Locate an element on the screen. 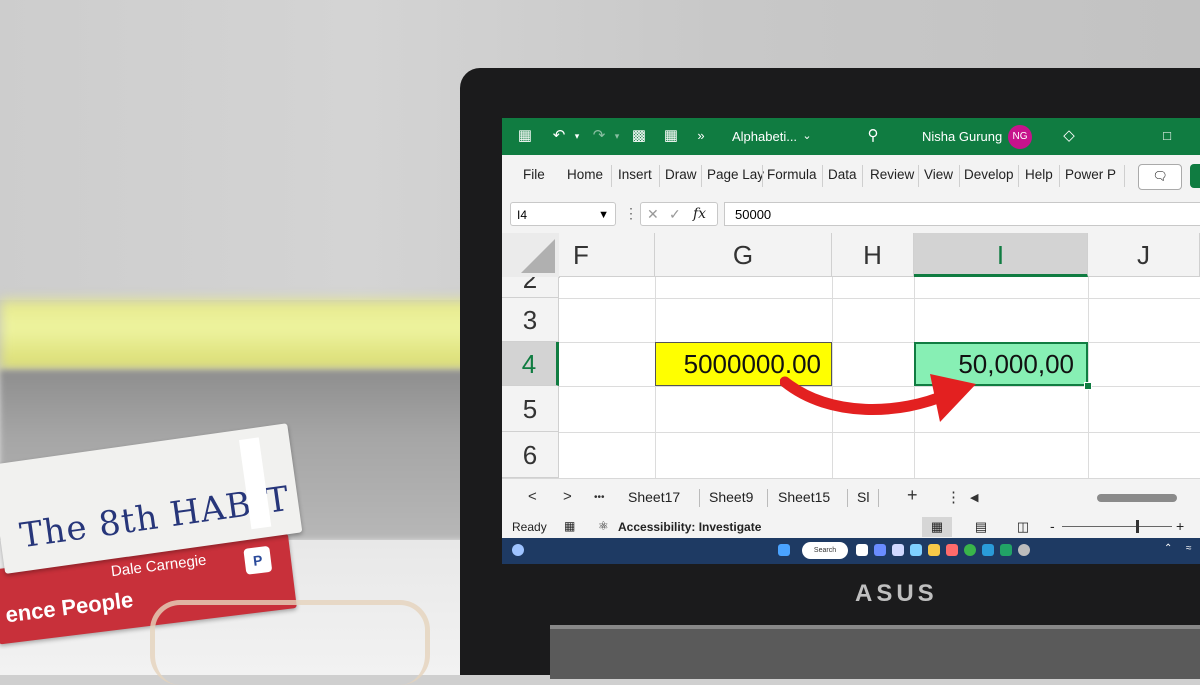 This screenshot has width=1200, height=685. horizontal-scrollbar is located at coordinates (1137, 498).